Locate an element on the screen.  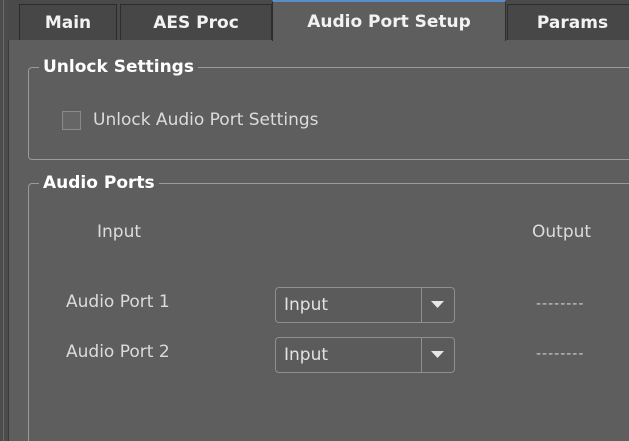
audio-port-2-dropdown-button is located at coordinates (437, 355).